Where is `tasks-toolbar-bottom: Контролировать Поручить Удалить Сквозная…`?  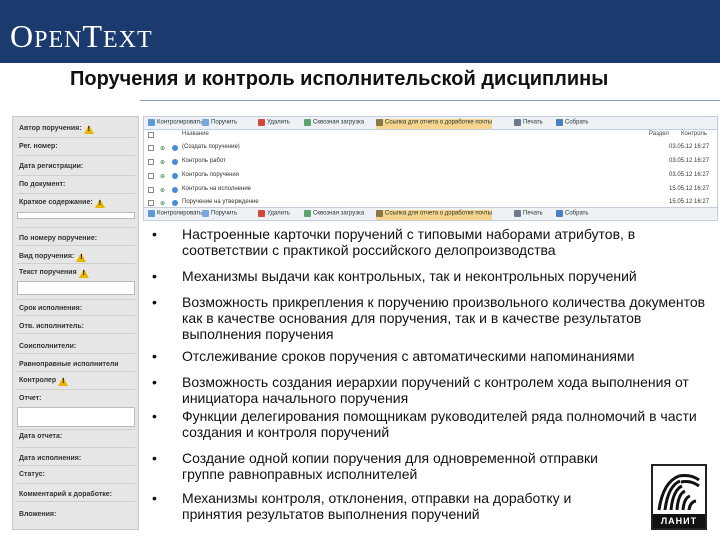 tasks-toolbar-bottom: Контролировать Поручить Удалить Сквозная… is located at coordinates (430, 214).